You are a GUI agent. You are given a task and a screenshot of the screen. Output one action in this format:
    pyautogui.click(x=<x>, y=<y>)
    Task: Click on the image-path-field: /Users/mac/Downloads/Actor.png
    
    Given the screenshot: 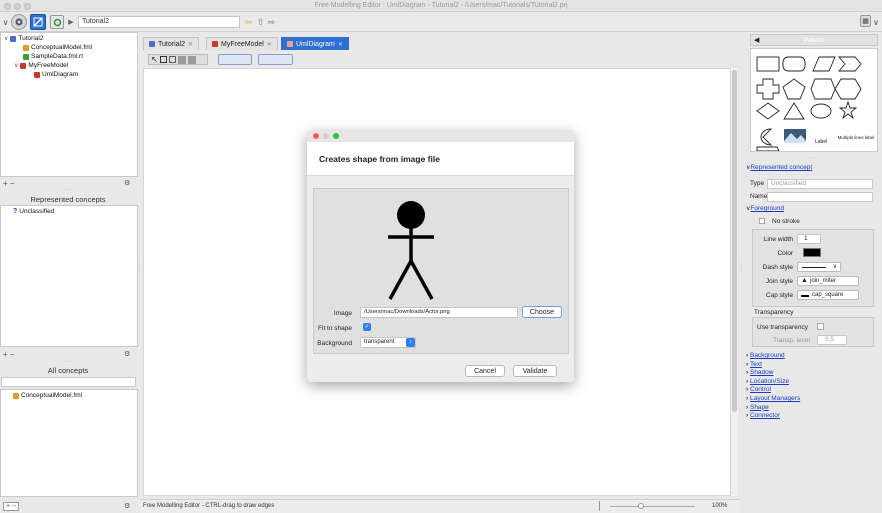 What is the action you would take?
    pyautogui.click(x=439, y=312)
    